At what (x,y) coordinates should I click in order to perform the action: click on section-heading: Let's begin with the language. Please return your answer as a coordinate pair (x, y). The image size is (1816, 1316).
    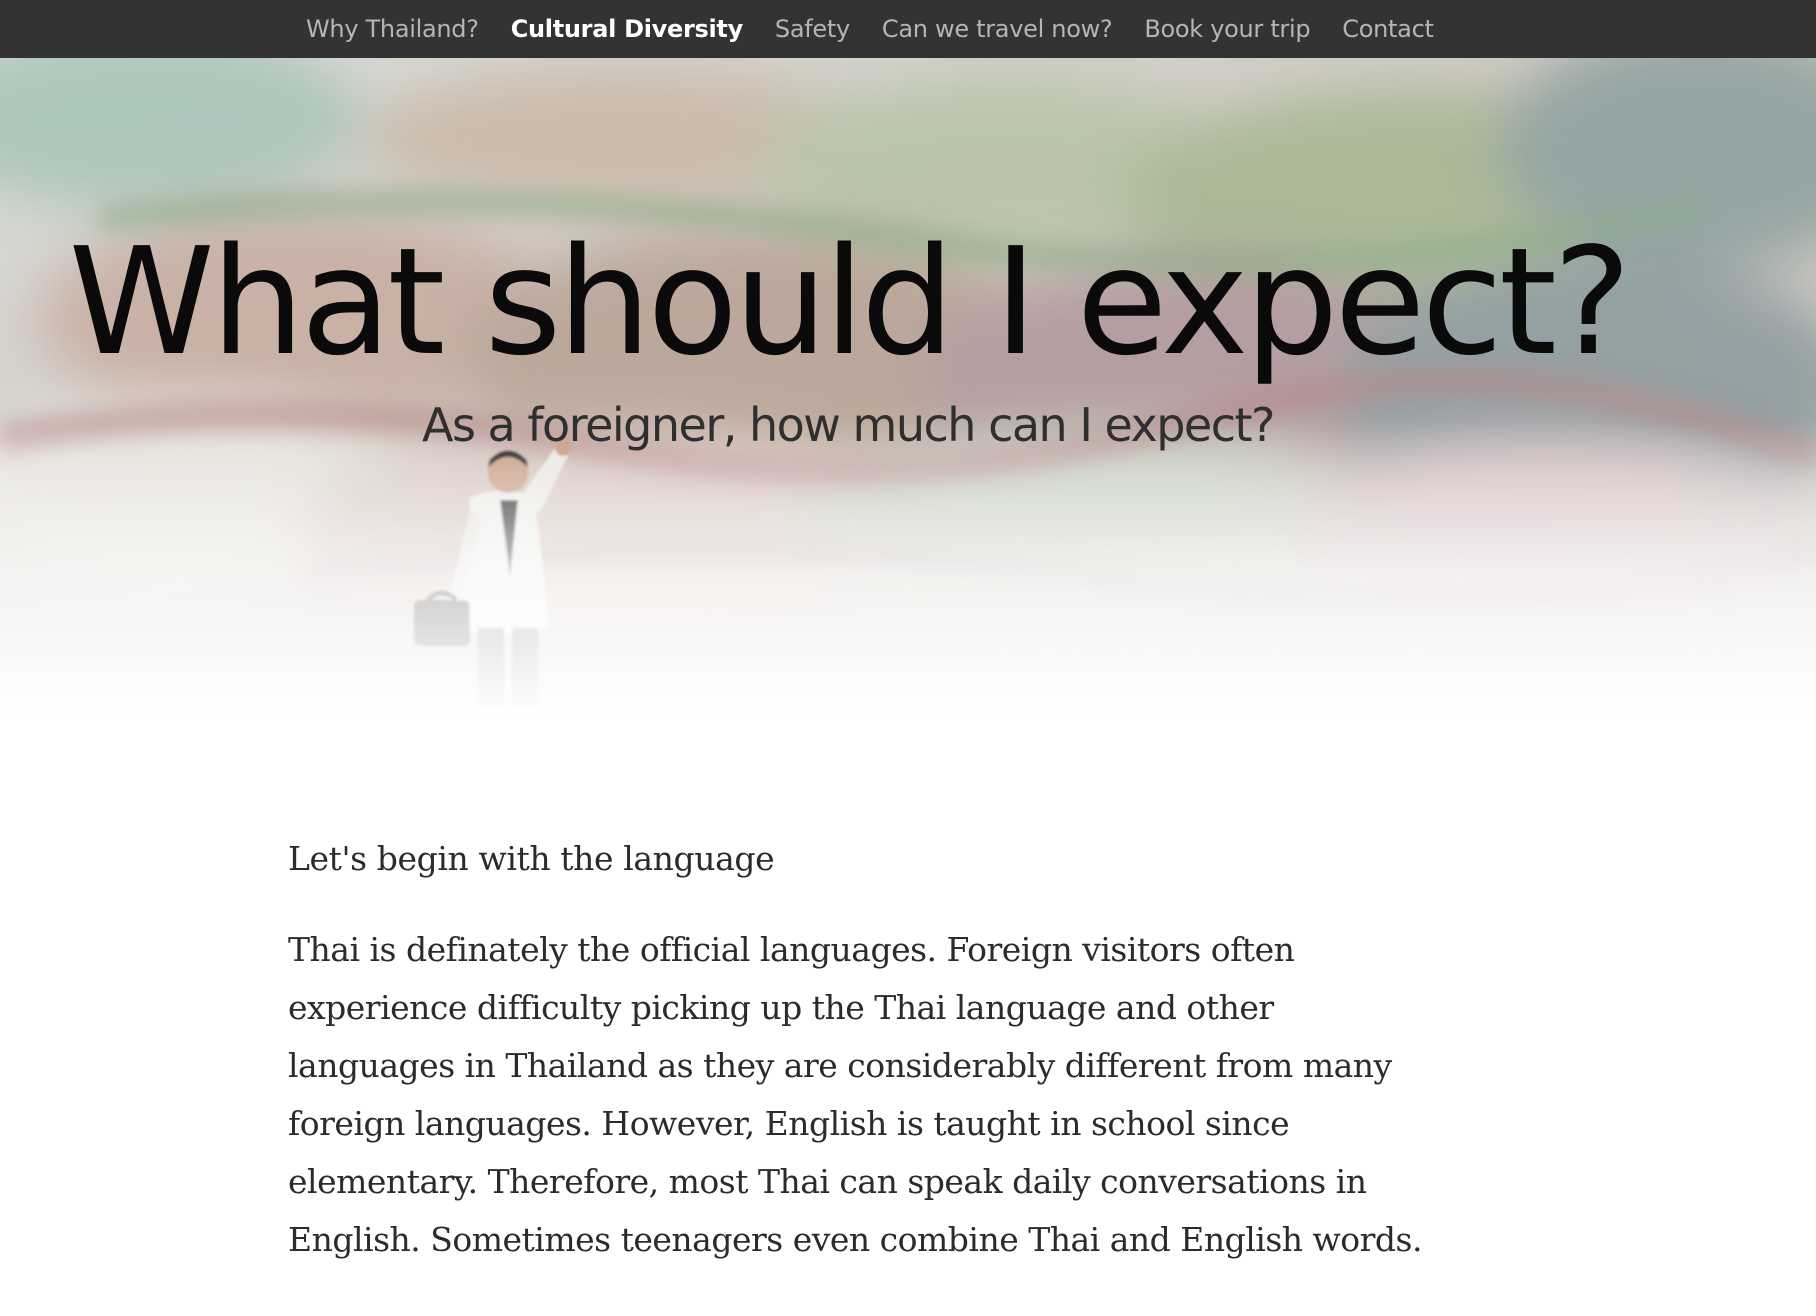
    Looking at the image, I should click on (531, 858).